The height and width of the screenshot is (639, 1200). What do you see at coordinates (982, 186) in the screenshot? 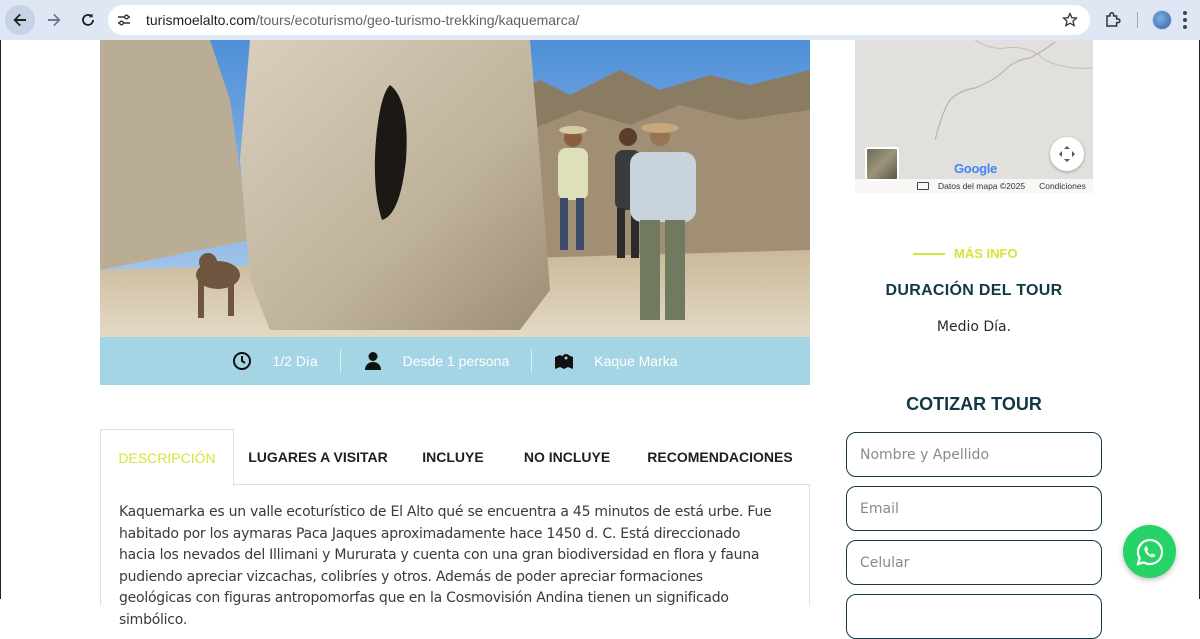
I see `map-data-text: Datos del mapa ©2025` at bounding box center [982, 186].